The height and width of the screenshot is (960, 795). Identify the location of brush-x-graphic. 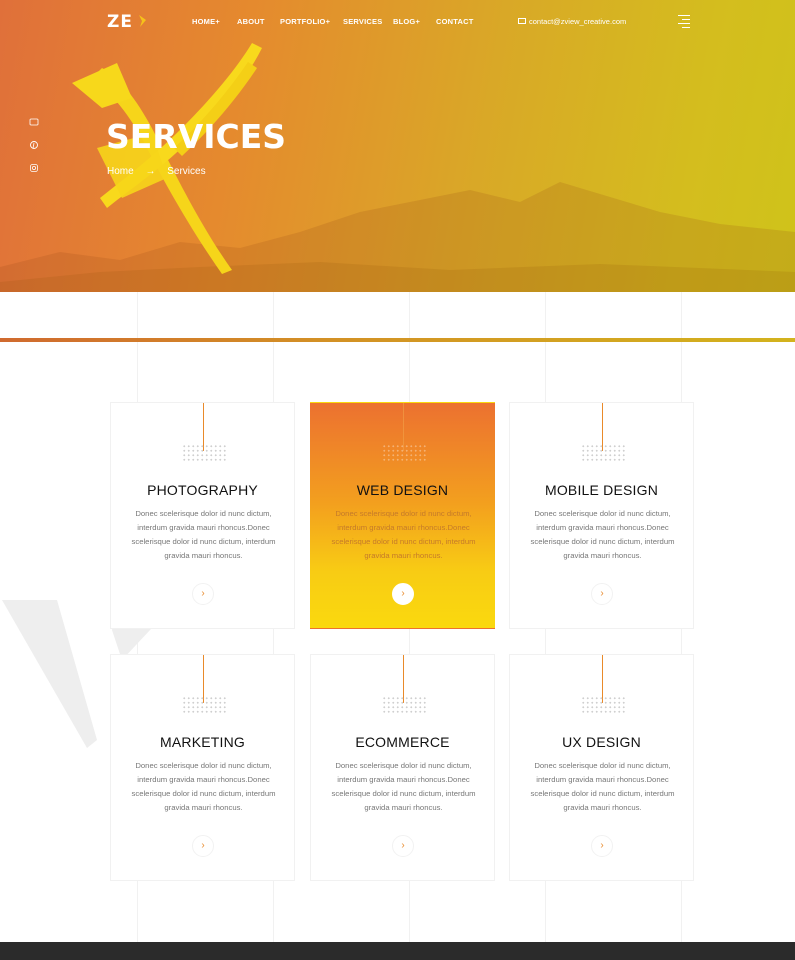
(167, 158).